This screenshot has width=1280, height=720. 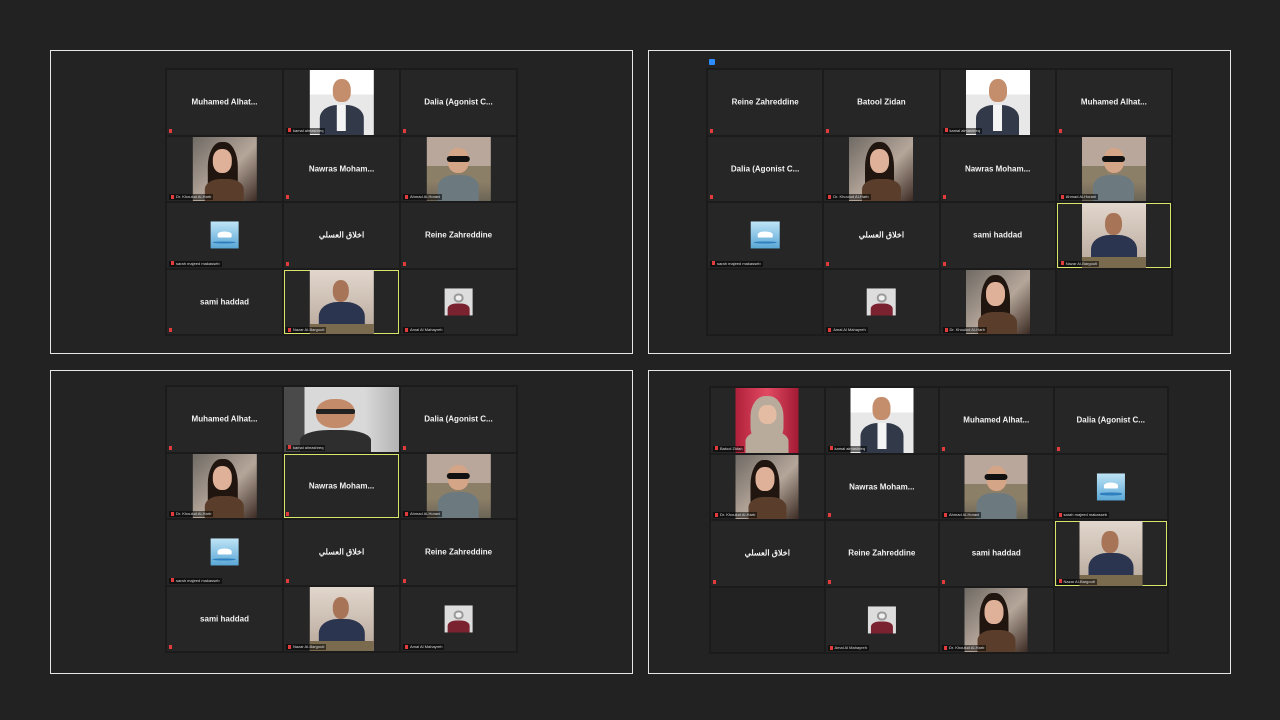 I want to click on participant-label-text: Amal Al Mahayreh, so click(x=850, y=647).